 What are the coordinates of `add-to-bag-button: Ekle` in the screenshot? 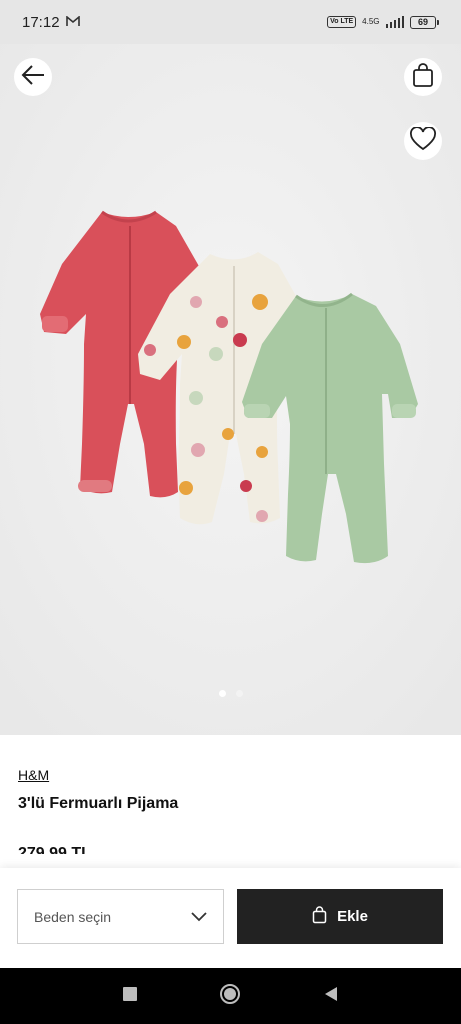 It's located at (340, 916).